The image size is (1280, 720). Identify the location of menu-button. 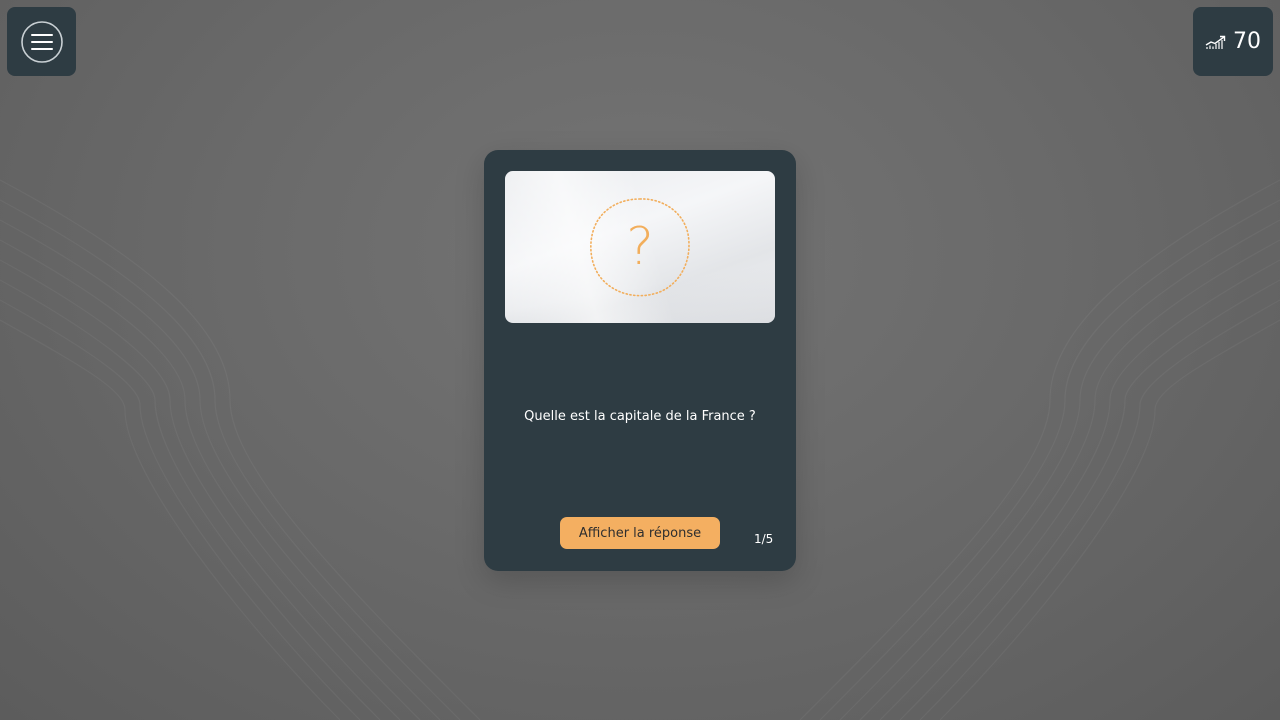
(41, 41).